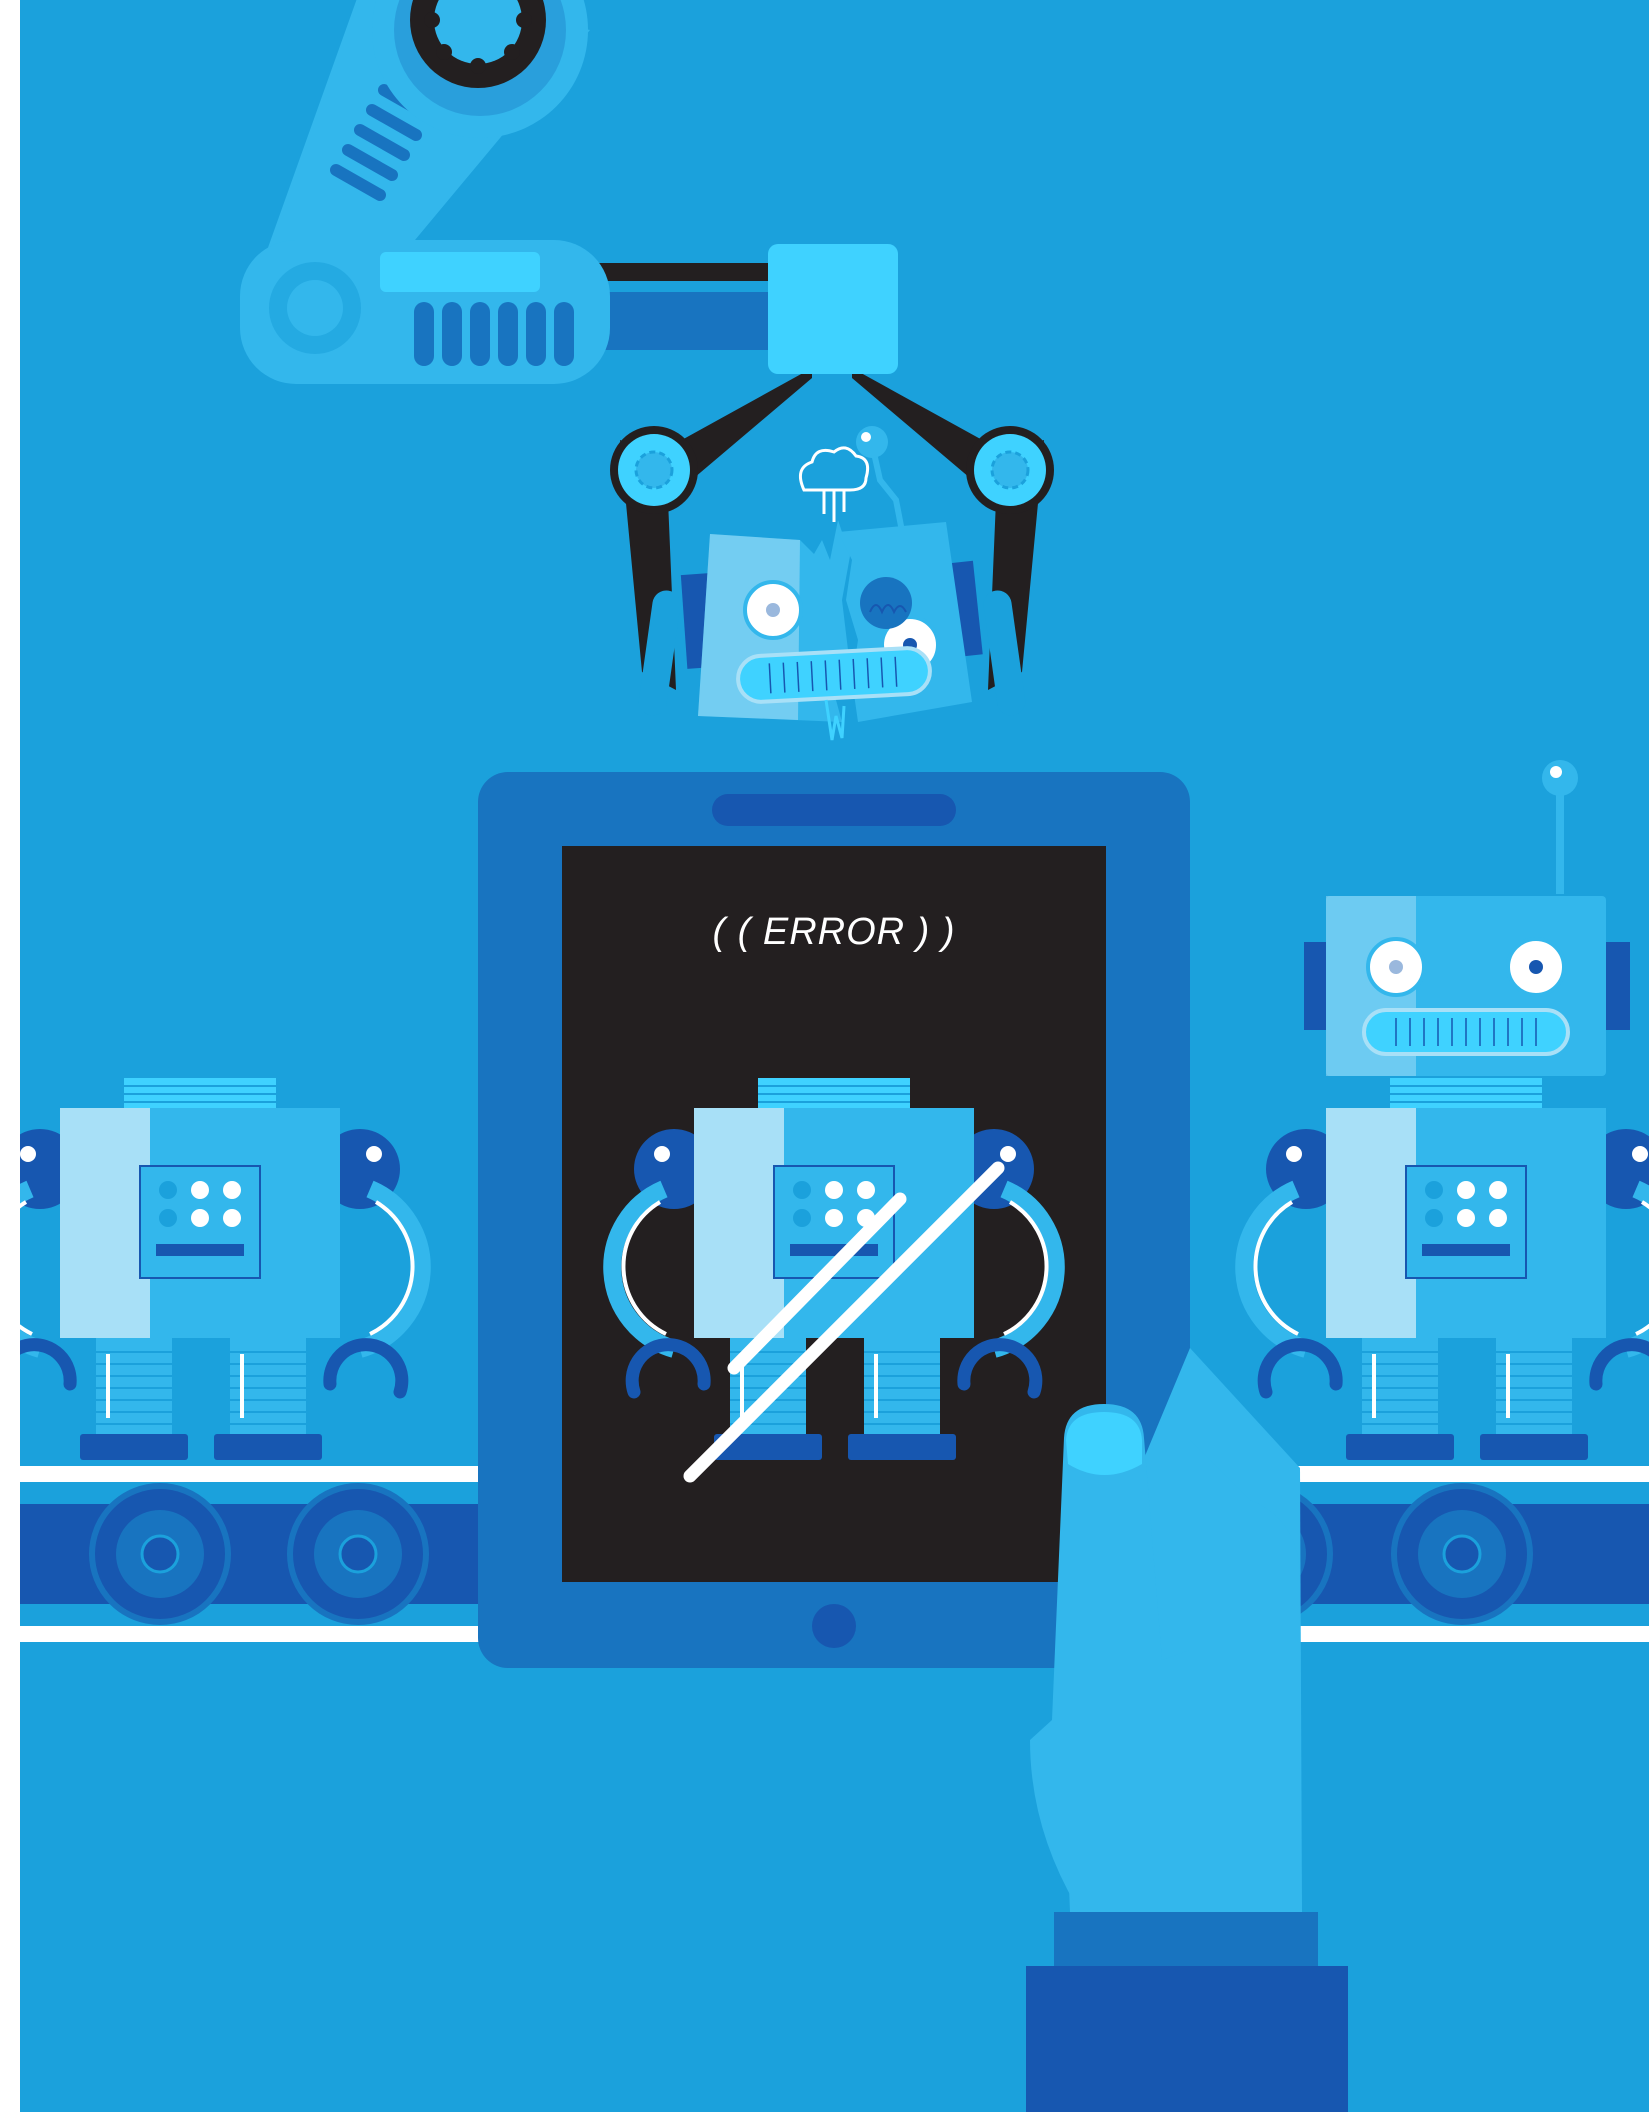  What do you see at coordinates (10, 1056) in the screenshot?
I see `page-edge` at bounding box center [10, 1056].